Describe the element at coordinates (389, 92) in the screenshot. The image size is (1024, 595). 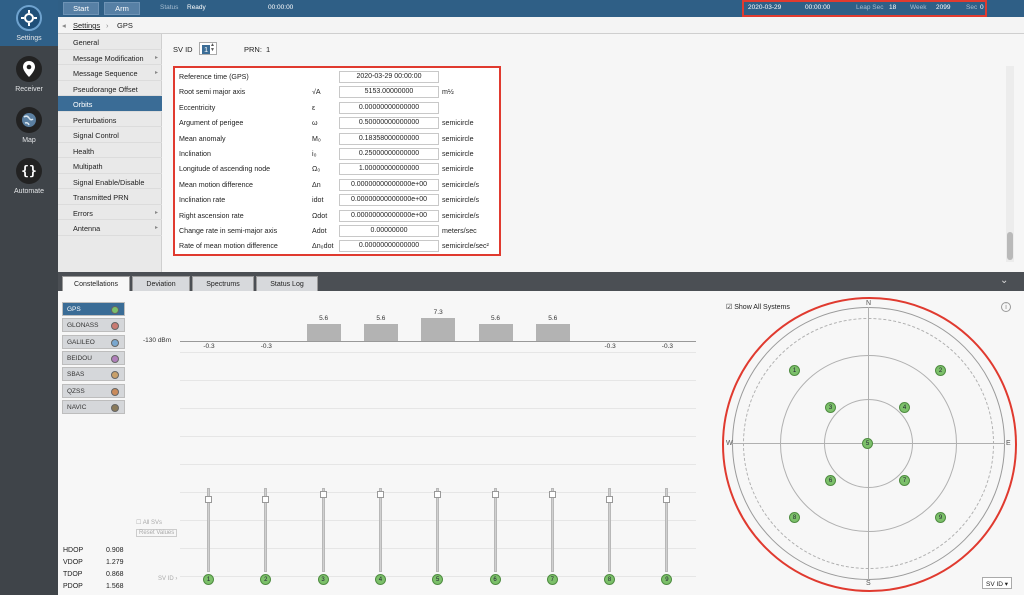
I see `param-value-field: 5153.00000000` at that location.